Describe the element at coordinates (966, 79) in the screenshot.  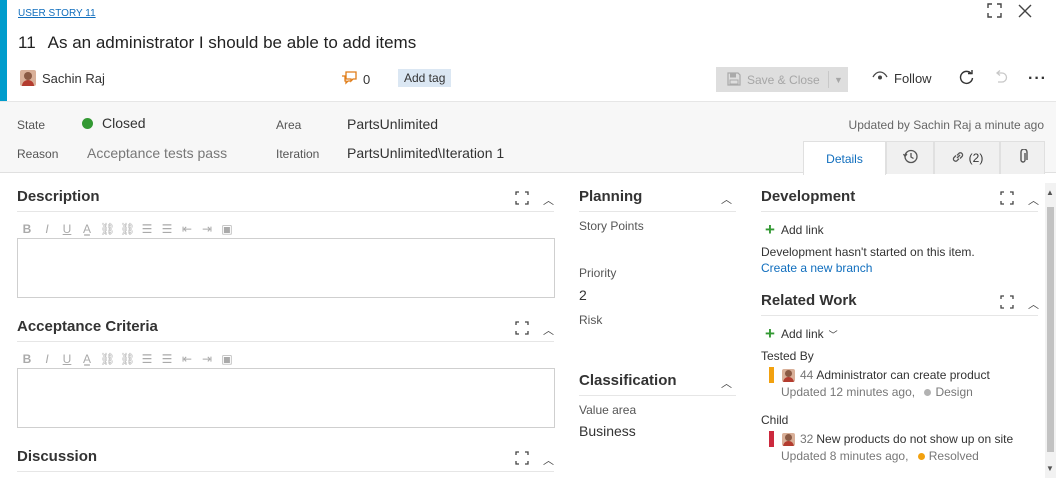
I see `refresh-icon` at that location.